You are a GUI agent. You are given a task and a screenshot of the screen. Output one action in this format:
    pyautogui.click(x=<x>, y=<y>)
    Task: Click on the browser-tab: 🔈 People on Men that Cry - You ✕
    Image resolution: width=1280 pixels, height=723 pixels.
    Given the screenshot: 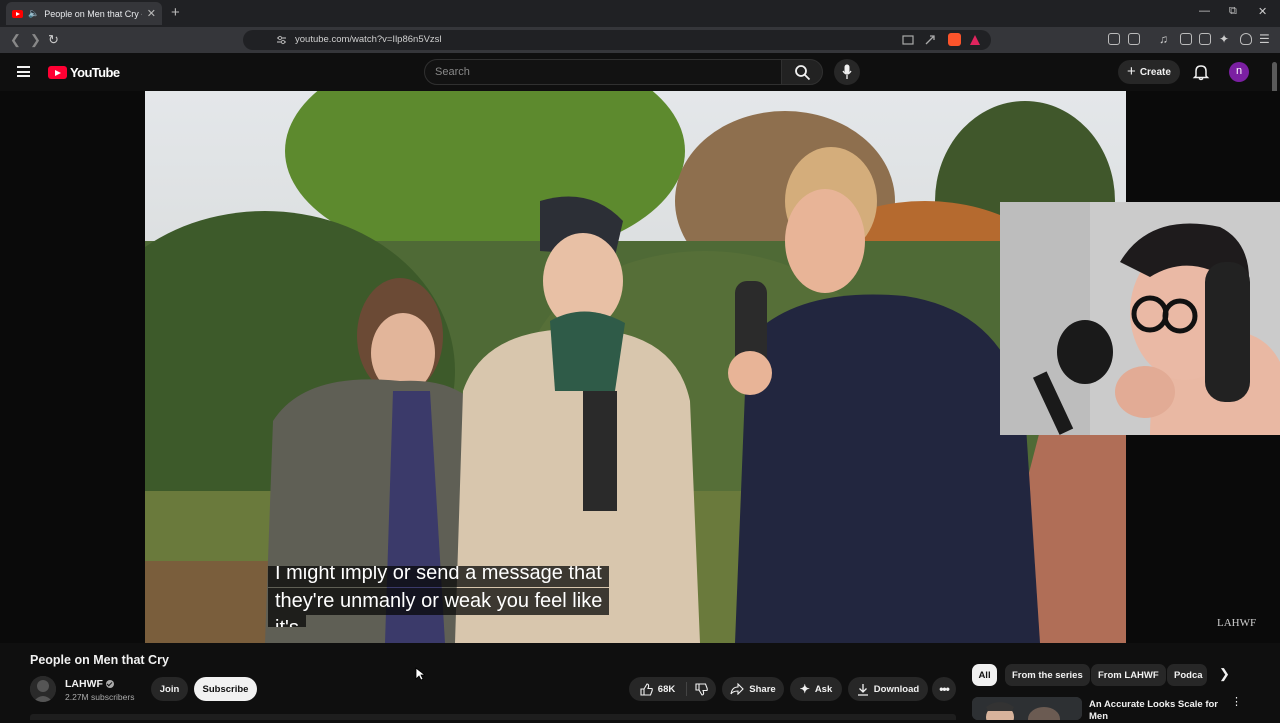 What is the action you would take?
    pyautogui.click(x=84, y=13)
    